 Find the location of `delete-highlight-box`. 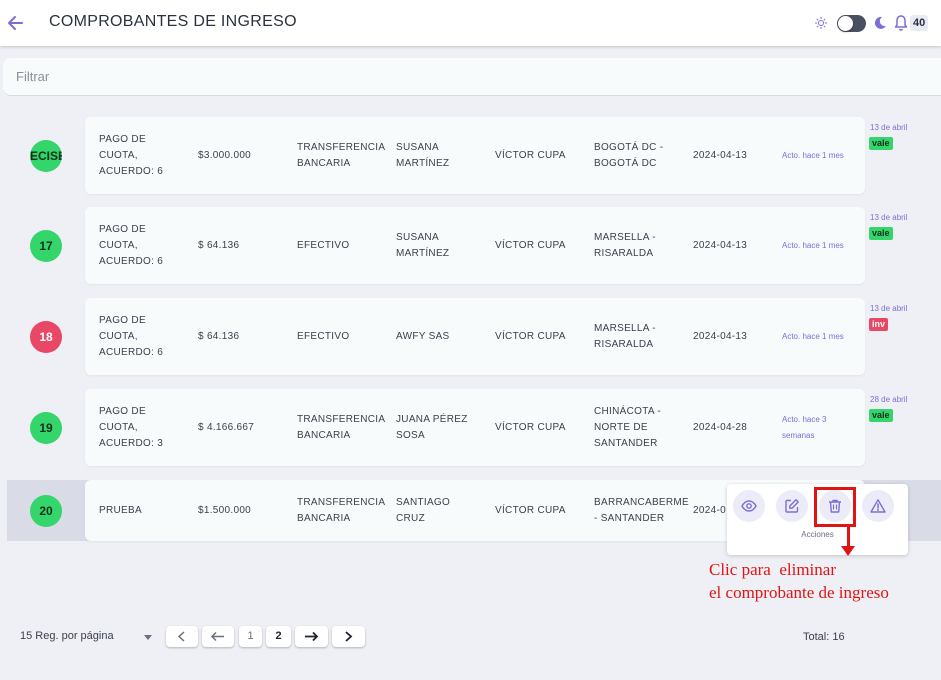

delete-highlight-box is located at coordinates (835, 507).